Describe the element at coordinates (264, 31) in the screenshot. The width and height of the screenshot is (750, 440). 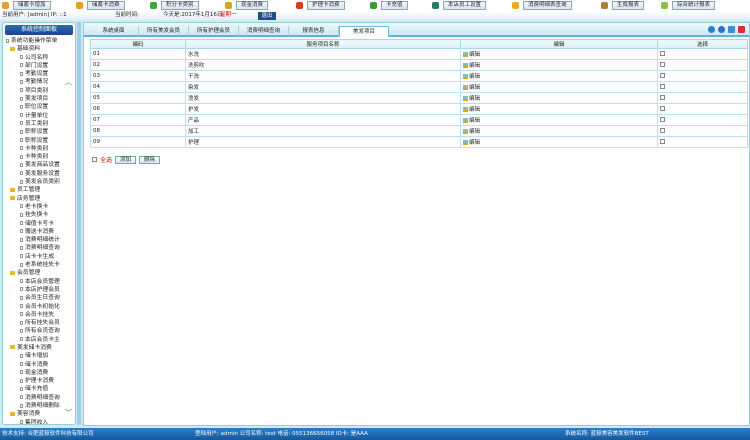
I see `tab-item: 消费明细查询` at that location.